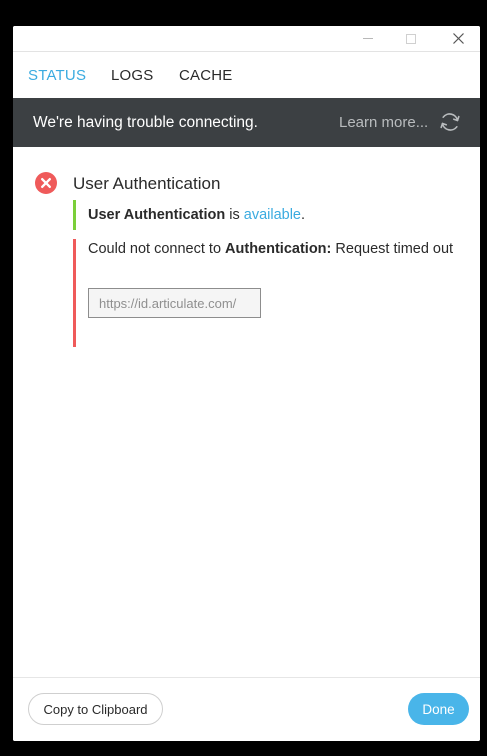 Image resolution: width=487 pixels, height=756 pixels. Describe the element at coordinates (95, 709) in the screenshot. I see `copy-to-clipboard-button: Copy to Clipboard` at that location.